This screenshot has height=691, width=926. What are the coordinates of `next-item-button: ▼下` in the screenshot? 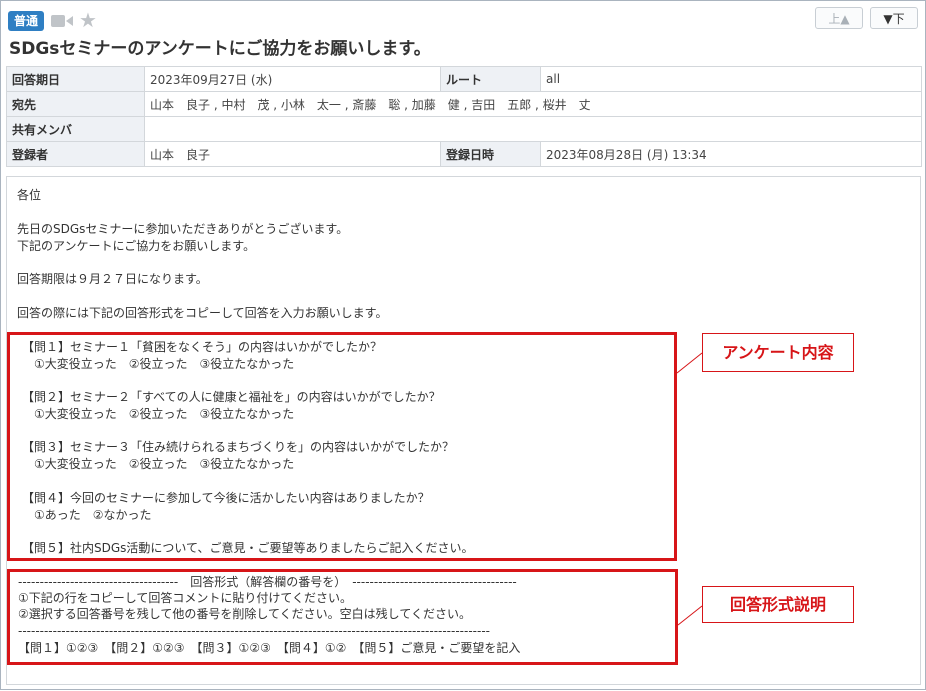 It's located at (894, 18).